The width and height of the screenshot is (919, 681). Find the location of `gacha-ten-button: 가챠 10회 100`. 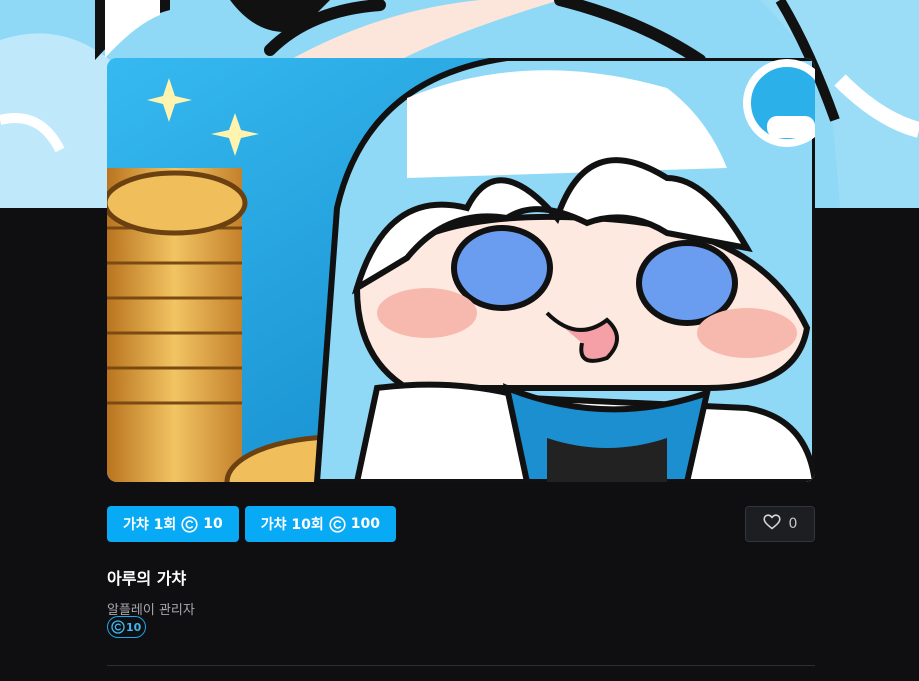

gacha-ten-button: 가챠 10회 100 is located at coordinates (320, 524).